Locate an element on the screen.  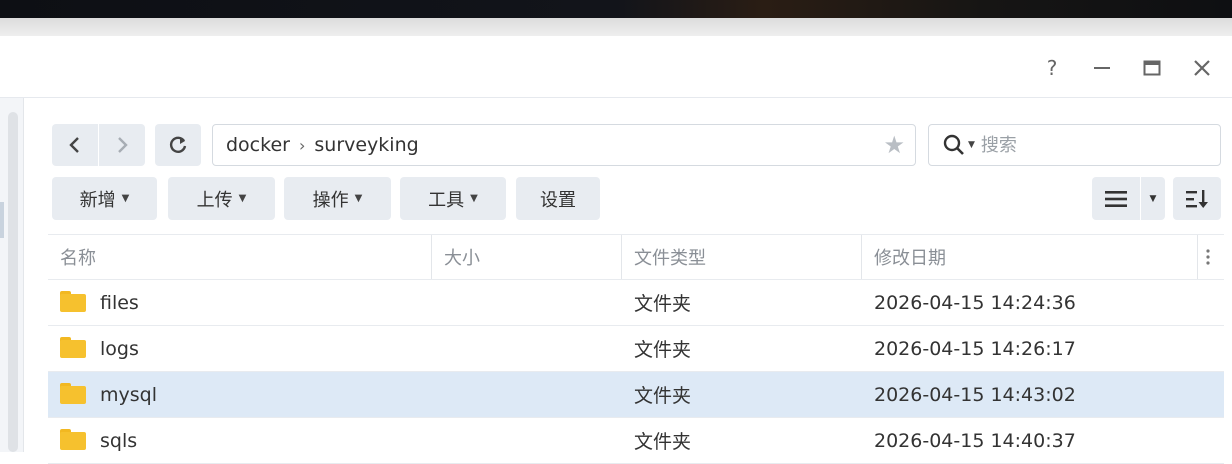
scrollbar-thumb is located at coordinates (13, 282).